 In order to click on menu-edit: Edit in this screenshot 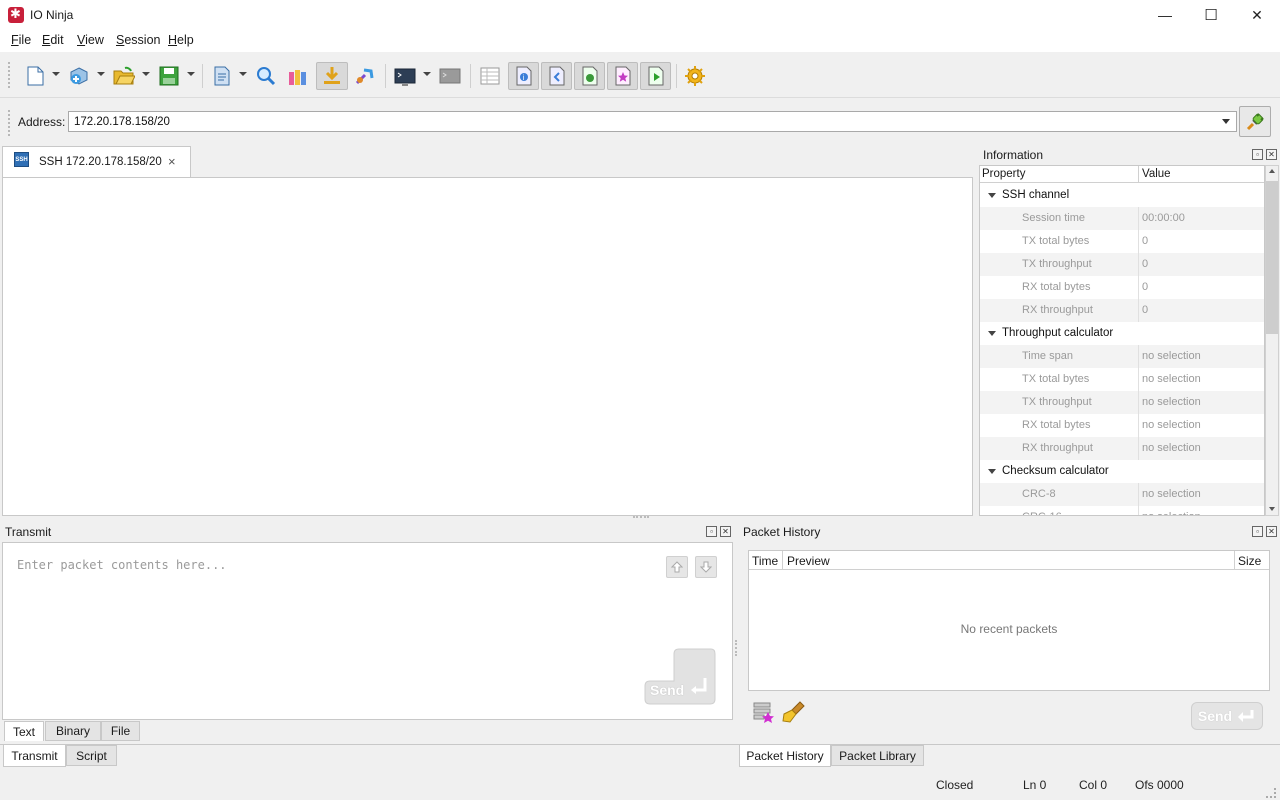, I will do `click(53, 40)`.